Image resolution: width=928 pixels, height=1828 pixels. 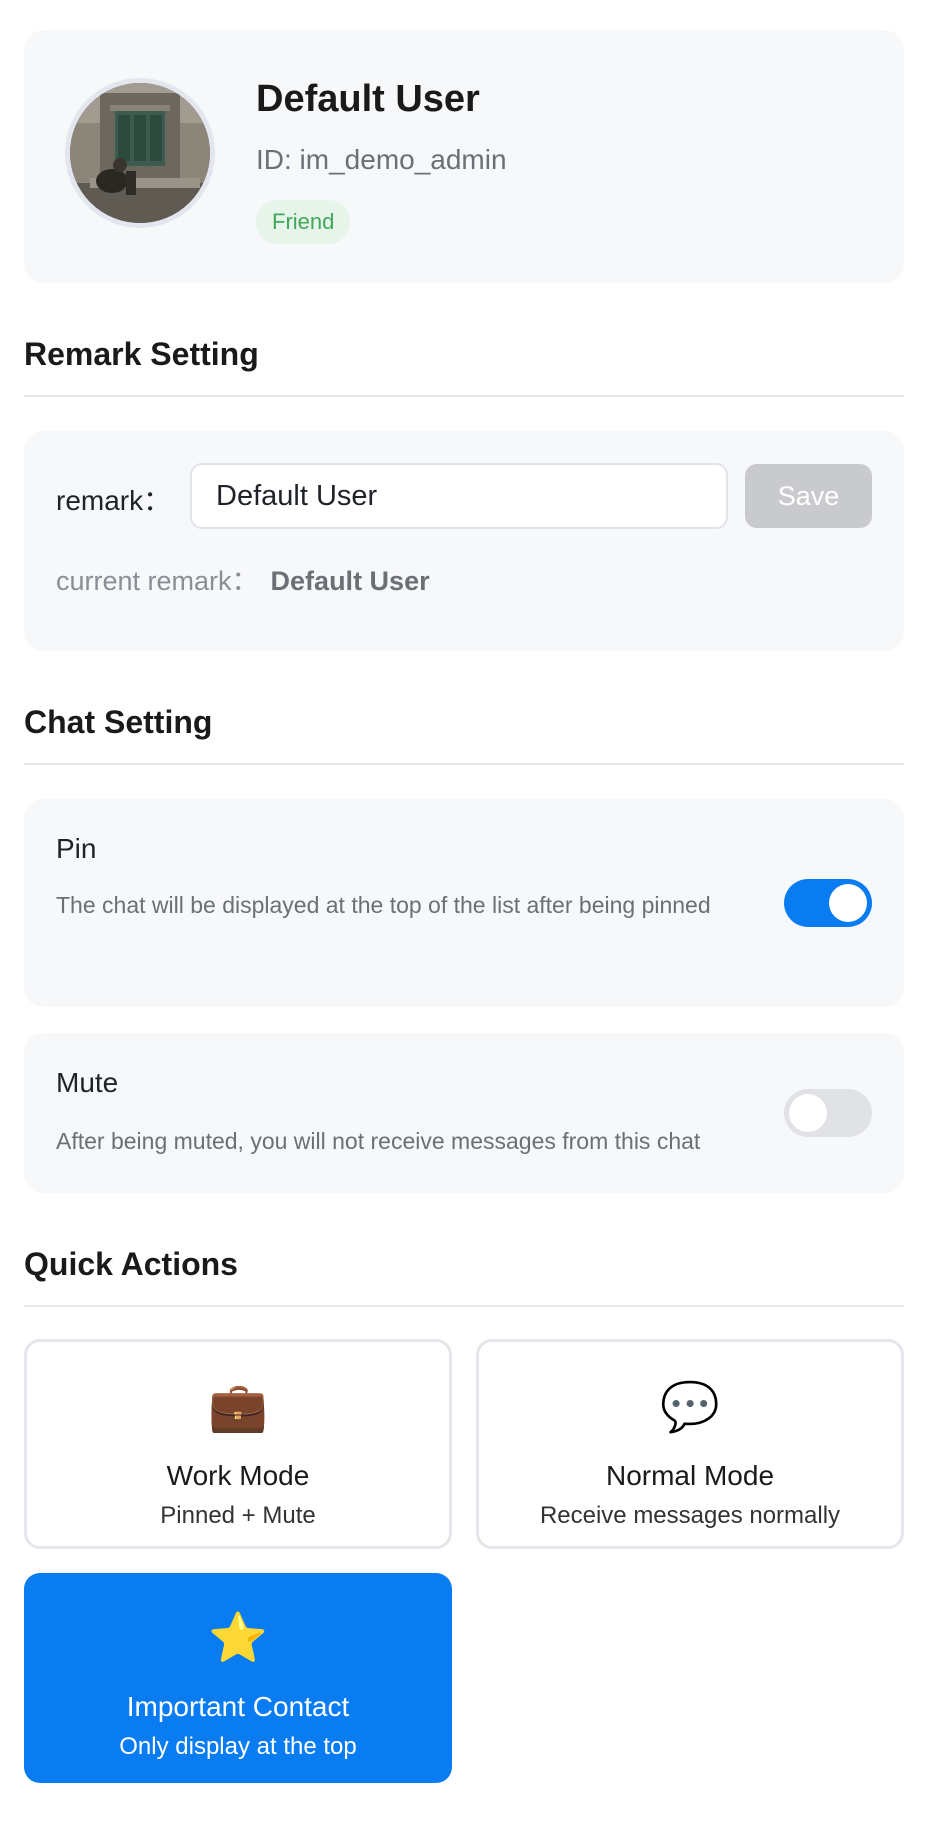 What do you see at coordinates (114, 500) in the screenshot?
I see `remark-label: remark：` at bounding box center [114, 500].